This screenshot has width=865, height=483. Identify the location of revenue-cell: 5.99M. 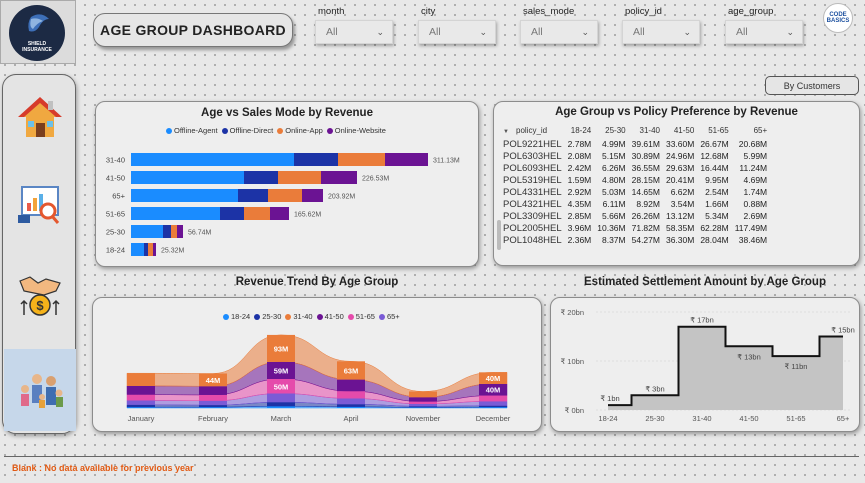
(755, 156).